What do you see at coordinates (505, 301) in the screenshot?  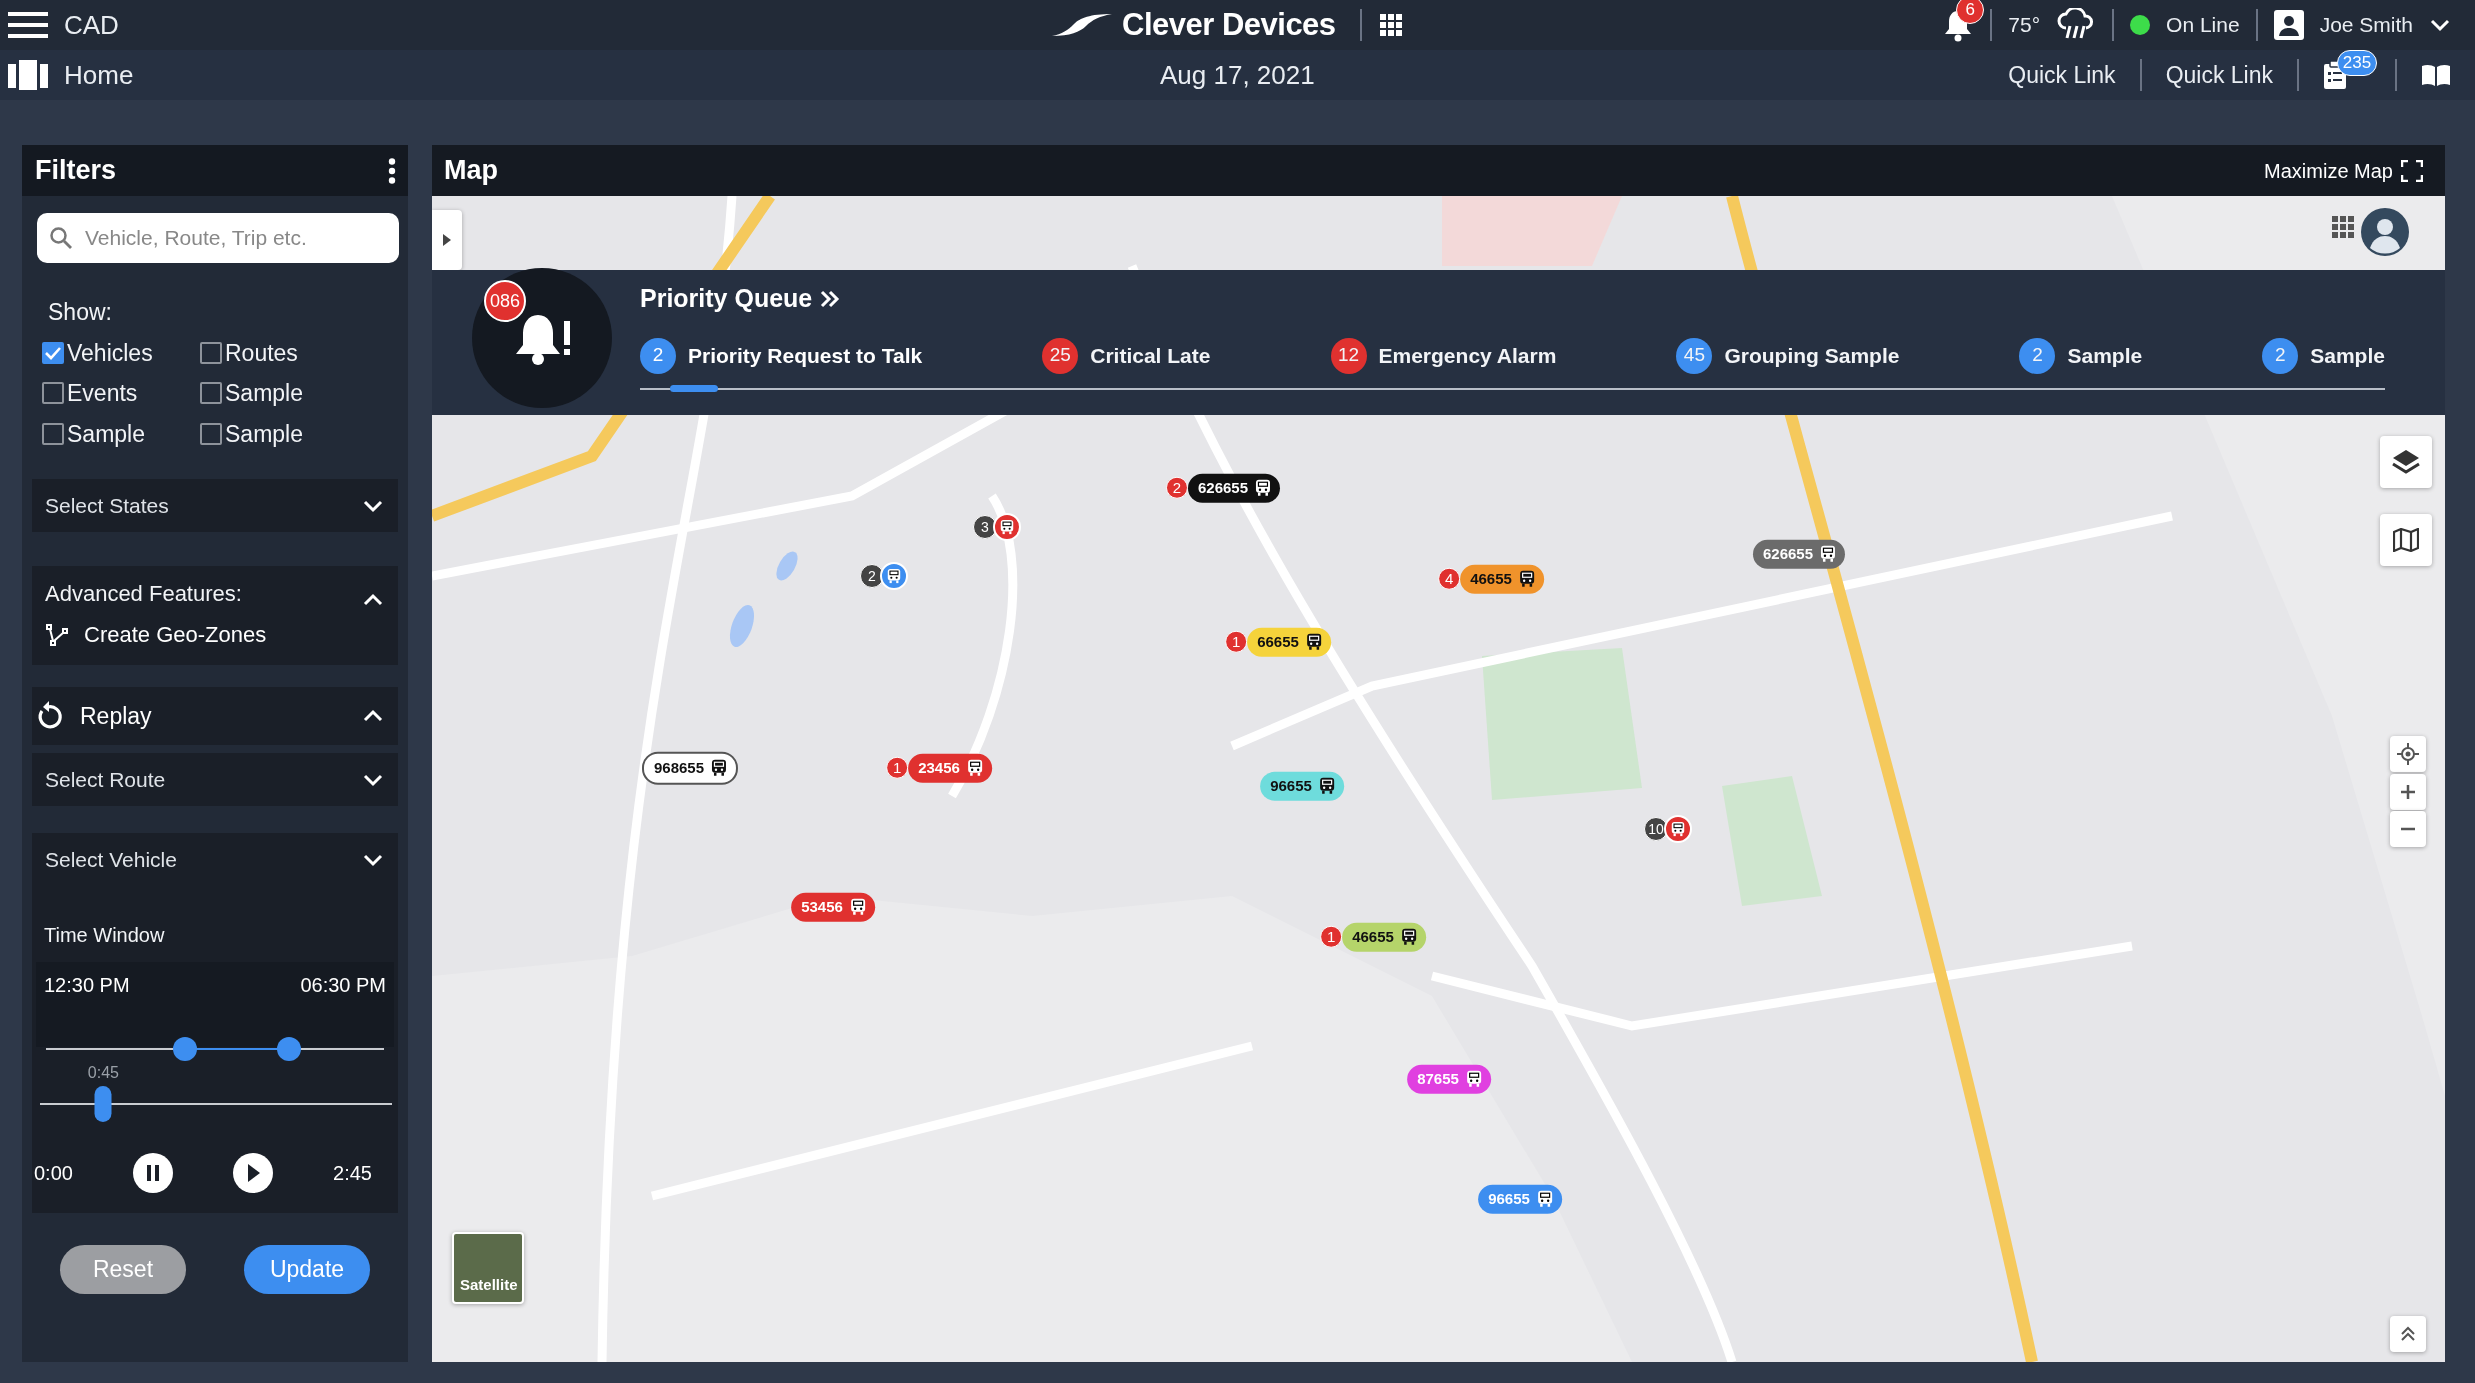 I see `alert-count-badge: 086` at bounding box center [505, 301].